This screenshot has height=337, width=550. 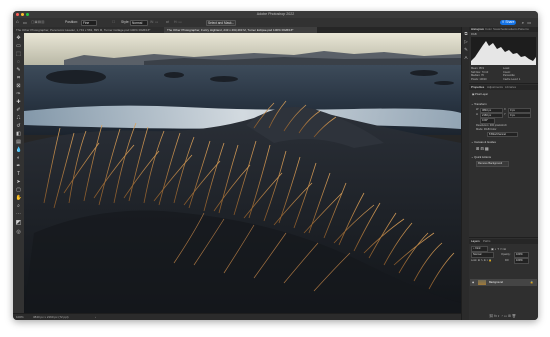 What do you see at coordinates (510, 87) in the screenshot?
I see `tab-libraries: Libraries` at bounding box center [510, 87].